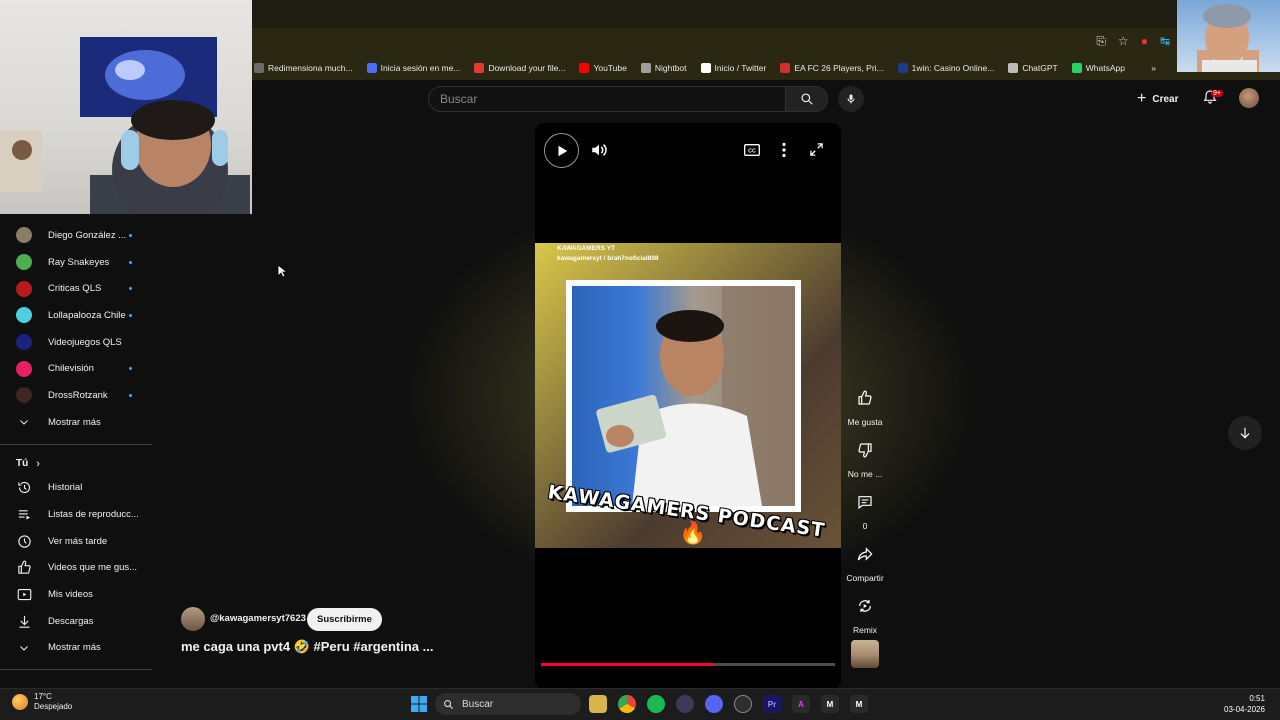 The height and width of the screenshot is (720, 1280). I want to click on weather-widget: 17°C Despejado, so click(42, 702).